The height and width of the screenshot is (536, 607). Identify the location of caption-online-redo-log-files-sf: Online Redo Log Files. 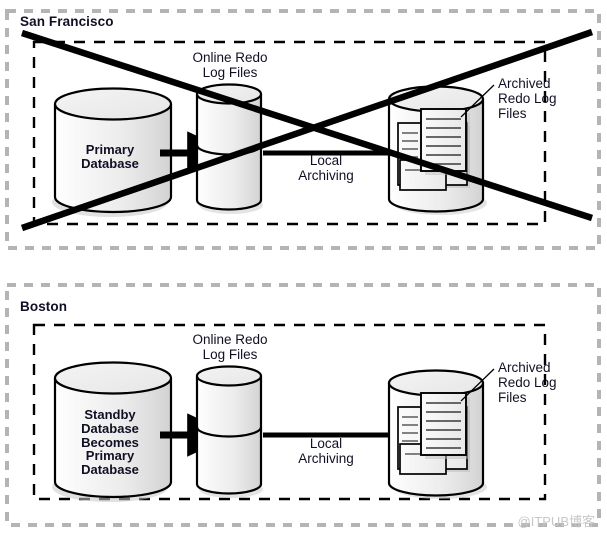
(230, 65).